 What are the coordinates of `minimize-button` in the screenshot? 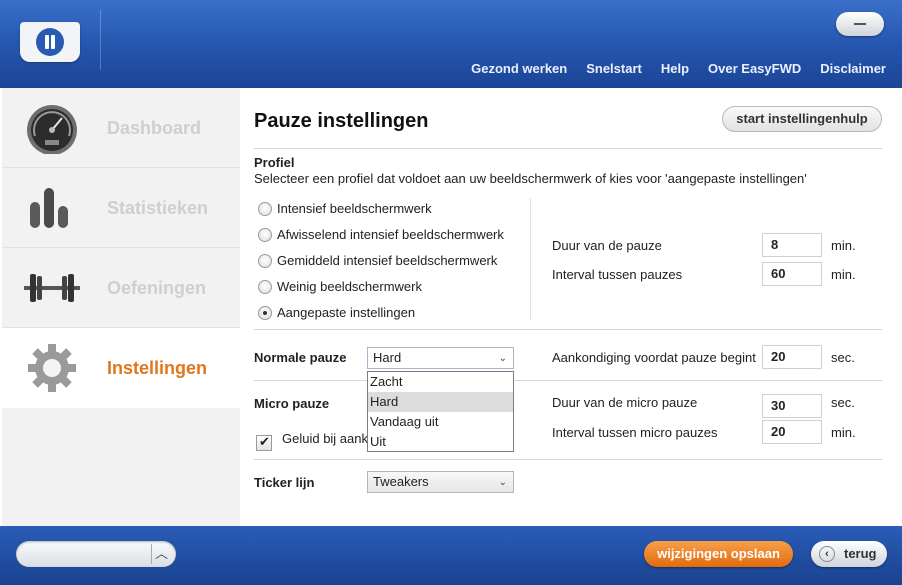 It's located at (860, 24).